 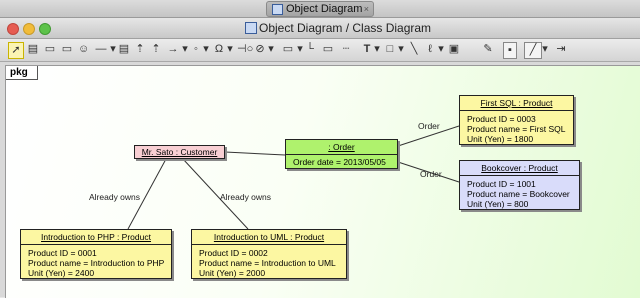 What do you see at coordinates (251, 28) in the screenshot?
I see `window-diagram-icon` at bounding box center [251, 28].